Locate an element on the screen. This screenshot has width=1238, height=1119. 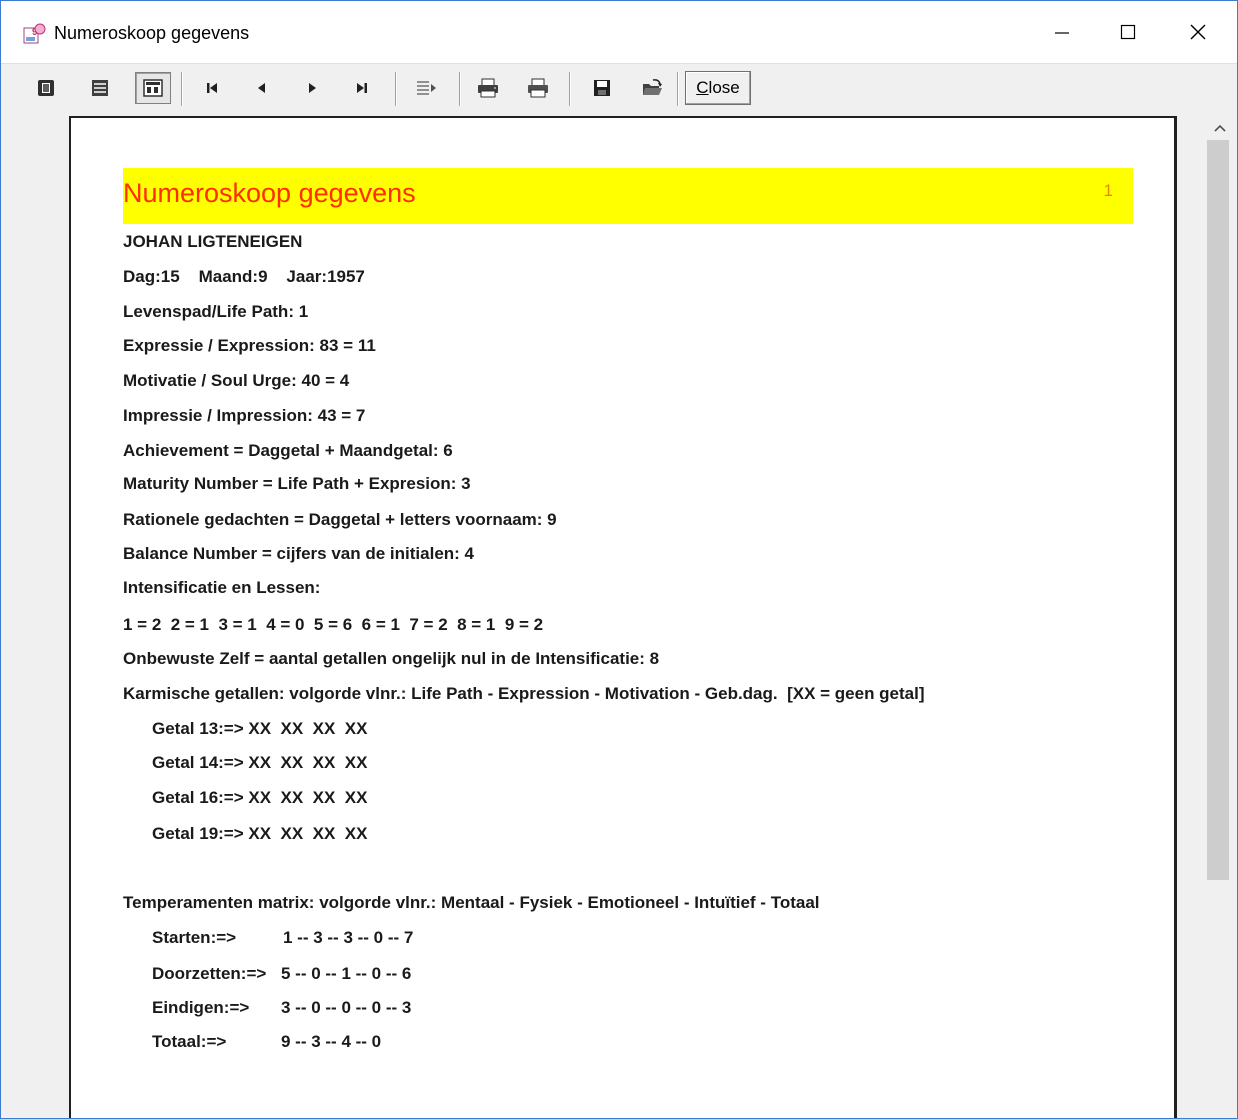
minimize-icon is located at coordinates (1062, 33).